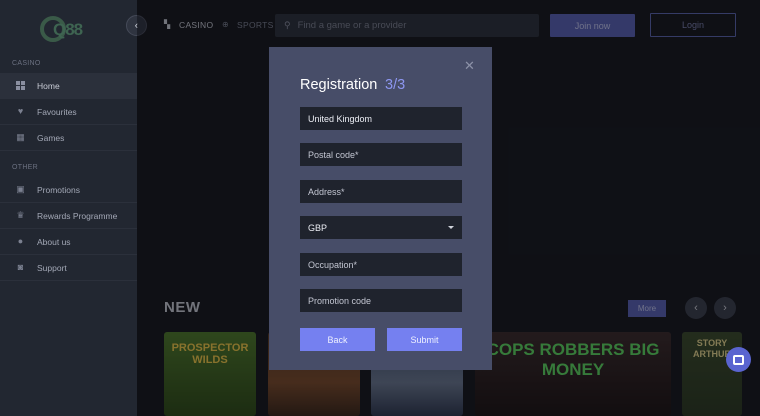 The image size is (760, 416). I want to click on sidebar-item-support: ◙ Support, so click(68, 268).